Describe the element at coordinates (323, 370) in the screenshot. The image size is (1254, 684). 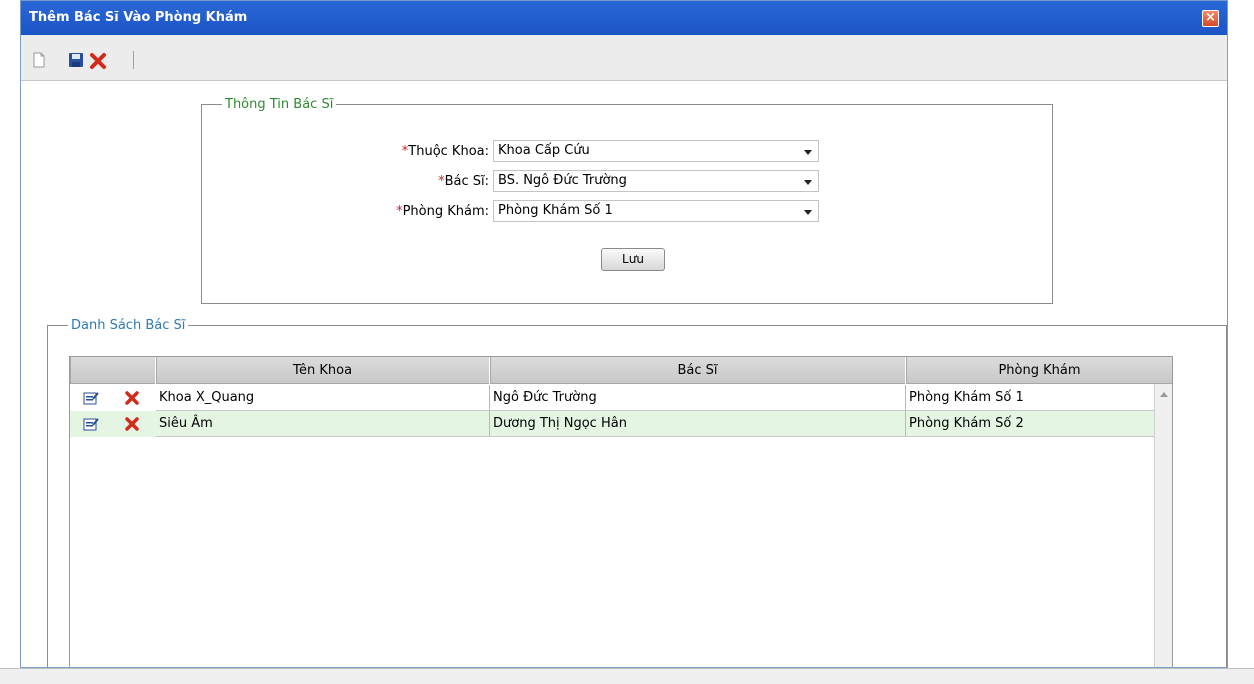
I see `header-department: Tên Khoa` at that location.